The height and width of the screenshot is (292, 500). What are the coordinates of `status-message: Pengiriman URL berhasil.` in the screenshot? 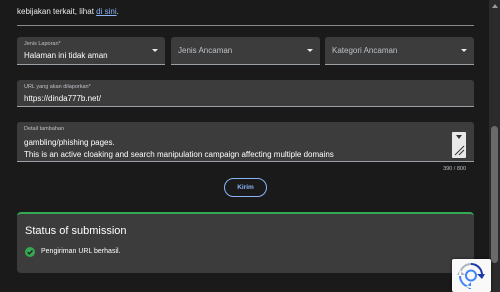 It's located at (81, 251).